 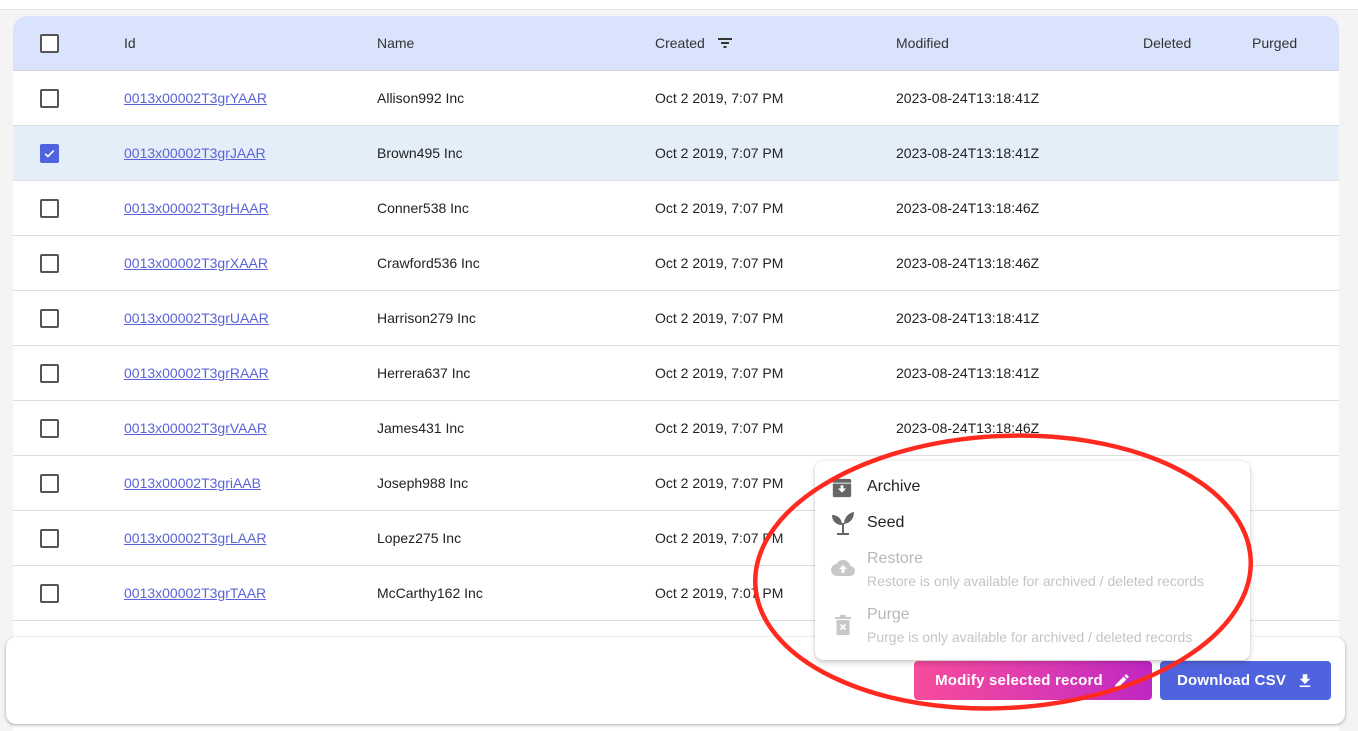 What do you see at coordinates (423, 208) in the screenshot?
I see `row-name: Conner538 Inc` at bounding box center [423, 208].